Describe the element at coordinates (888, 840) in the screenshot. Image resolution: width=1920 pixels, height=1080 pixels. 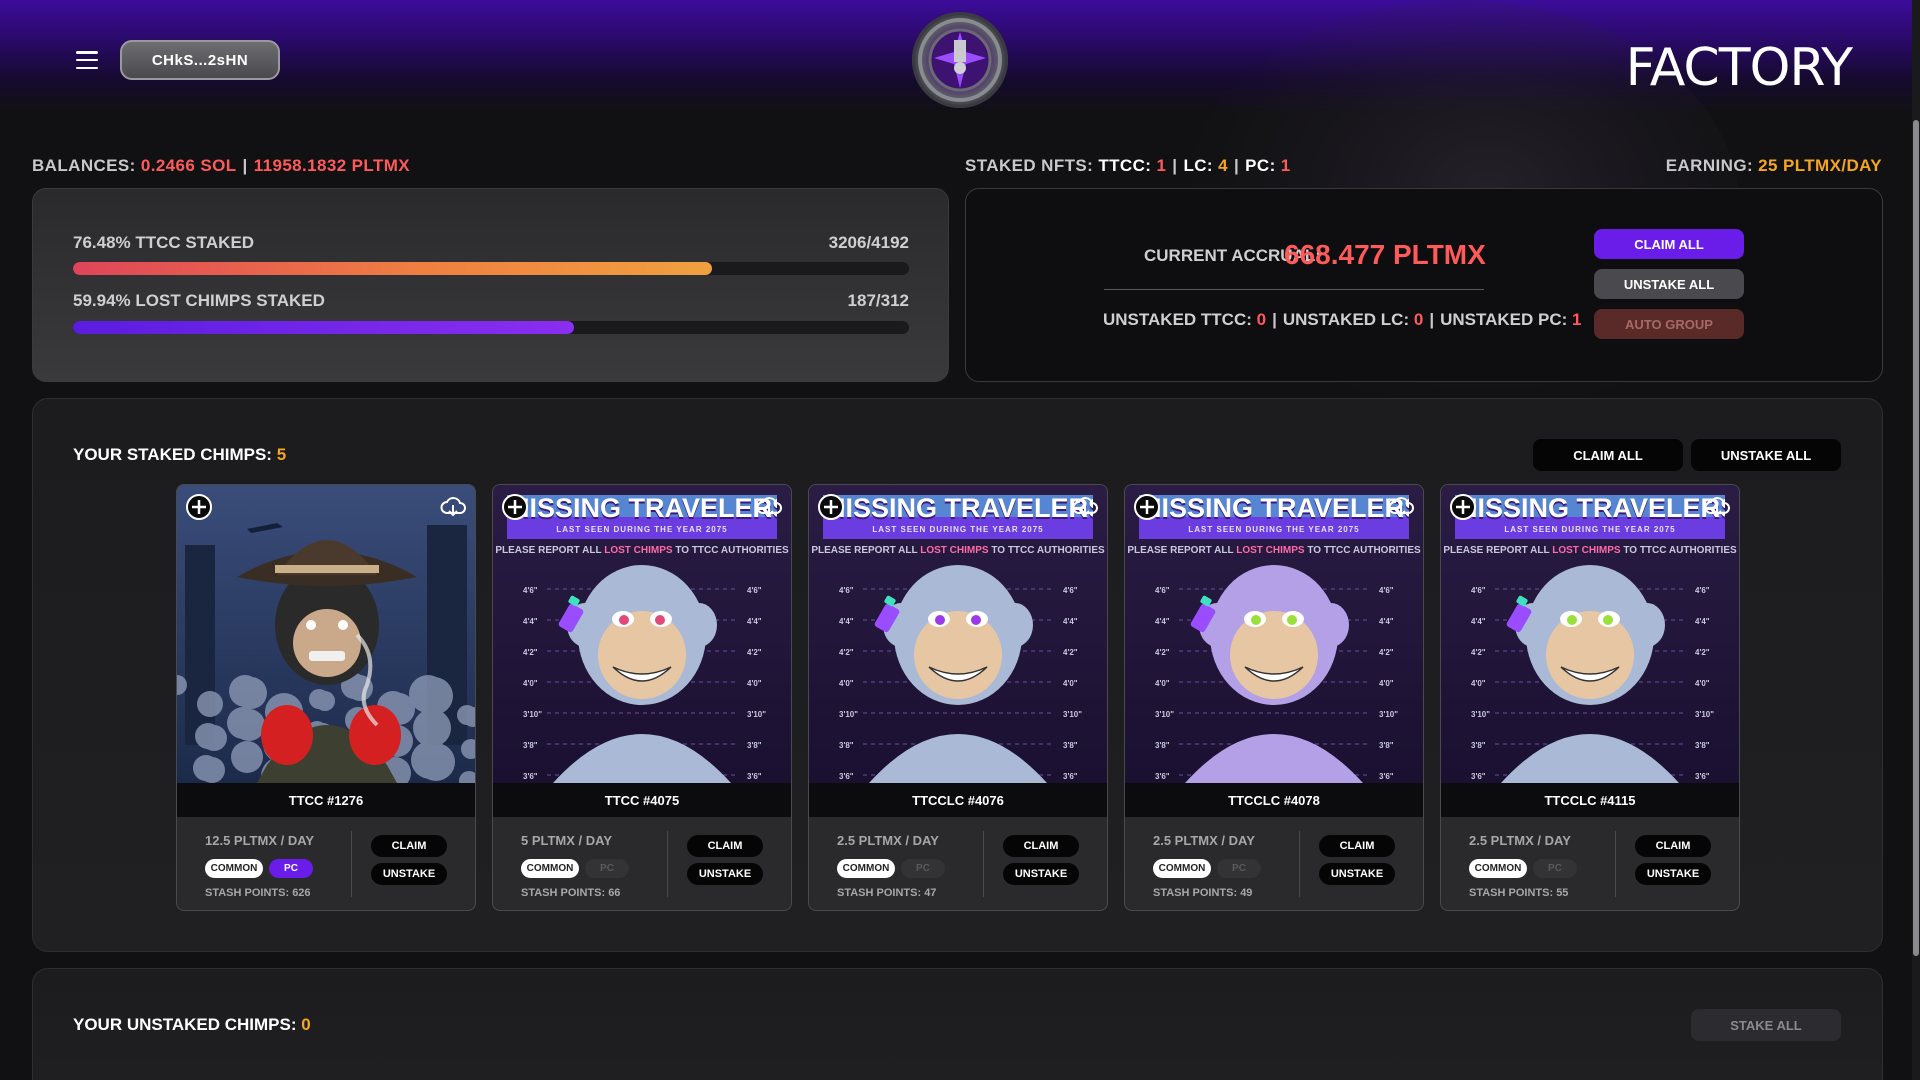
I see `earning-rate: 2.5 PLTMX / DAY` at that location.